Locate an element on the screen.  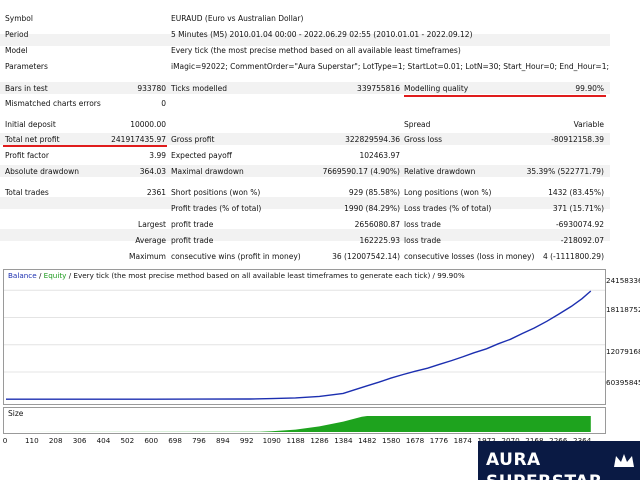
total-net-profit-label: Total net profit is located at coordinates (32, 139).